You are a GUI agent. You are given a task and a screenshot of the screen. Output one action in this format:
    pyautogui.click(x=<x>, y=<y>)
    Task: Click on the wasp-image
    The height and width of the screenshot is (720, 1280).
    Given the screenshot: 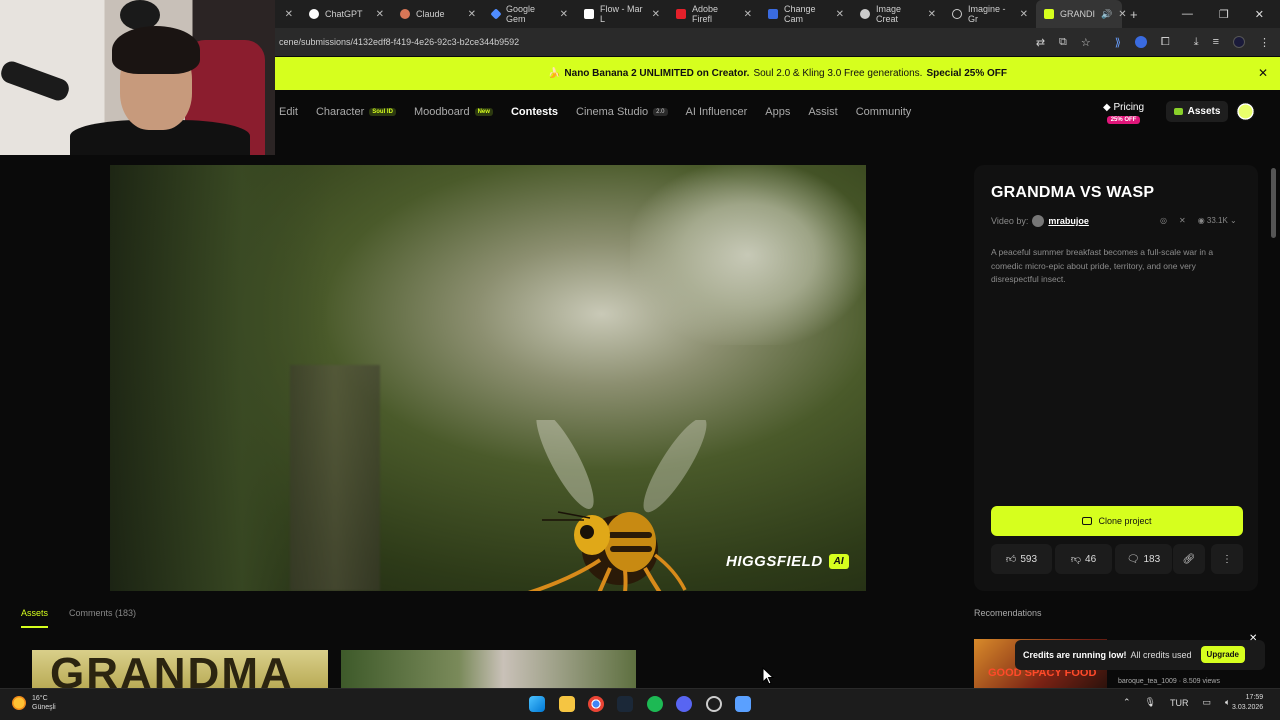 What is the action you would take?
    pyautogui.click(x=617, y=505)
    